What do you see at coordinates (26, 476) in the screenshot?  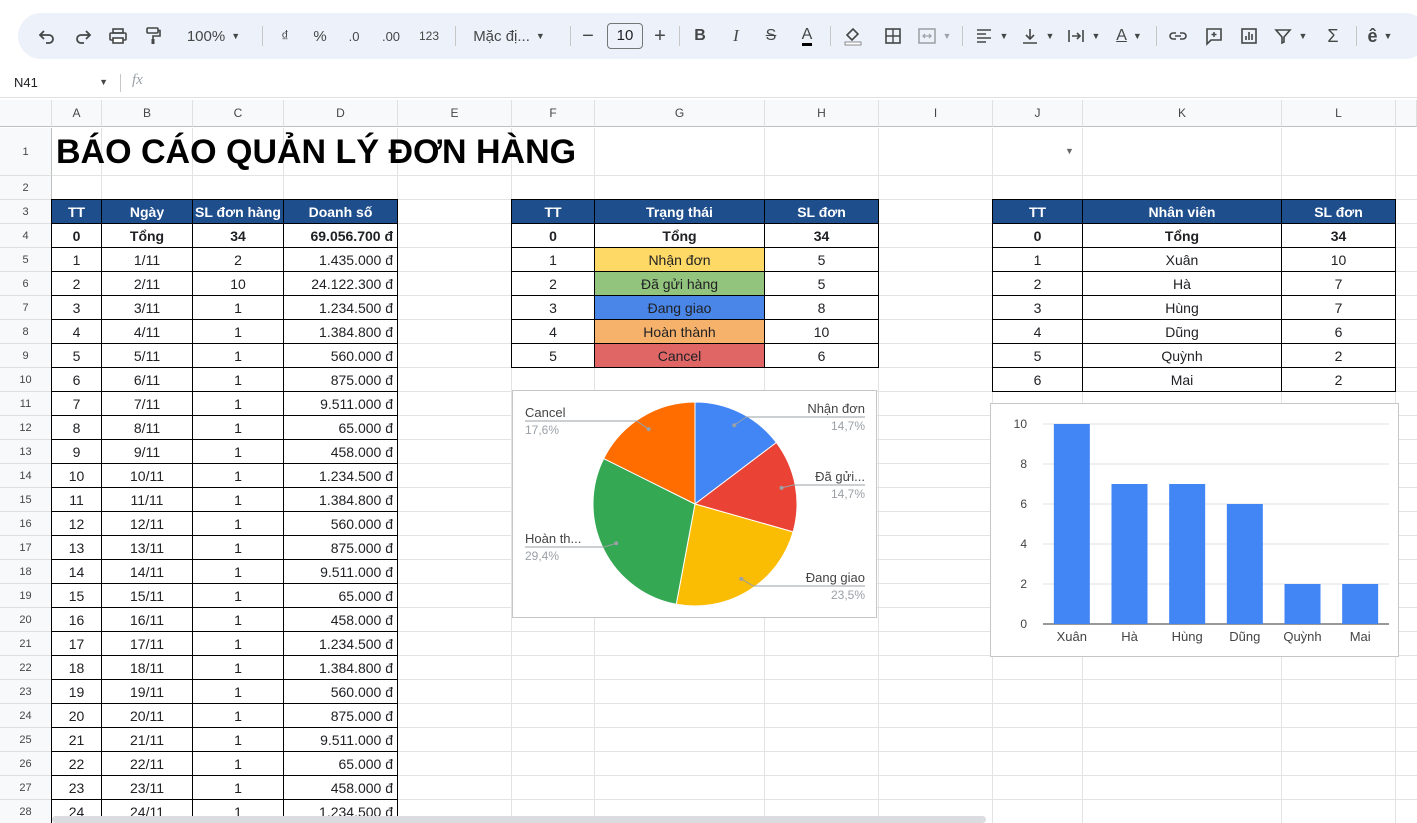 I see `row-header-14: 14` at bounding box center [26, 476].